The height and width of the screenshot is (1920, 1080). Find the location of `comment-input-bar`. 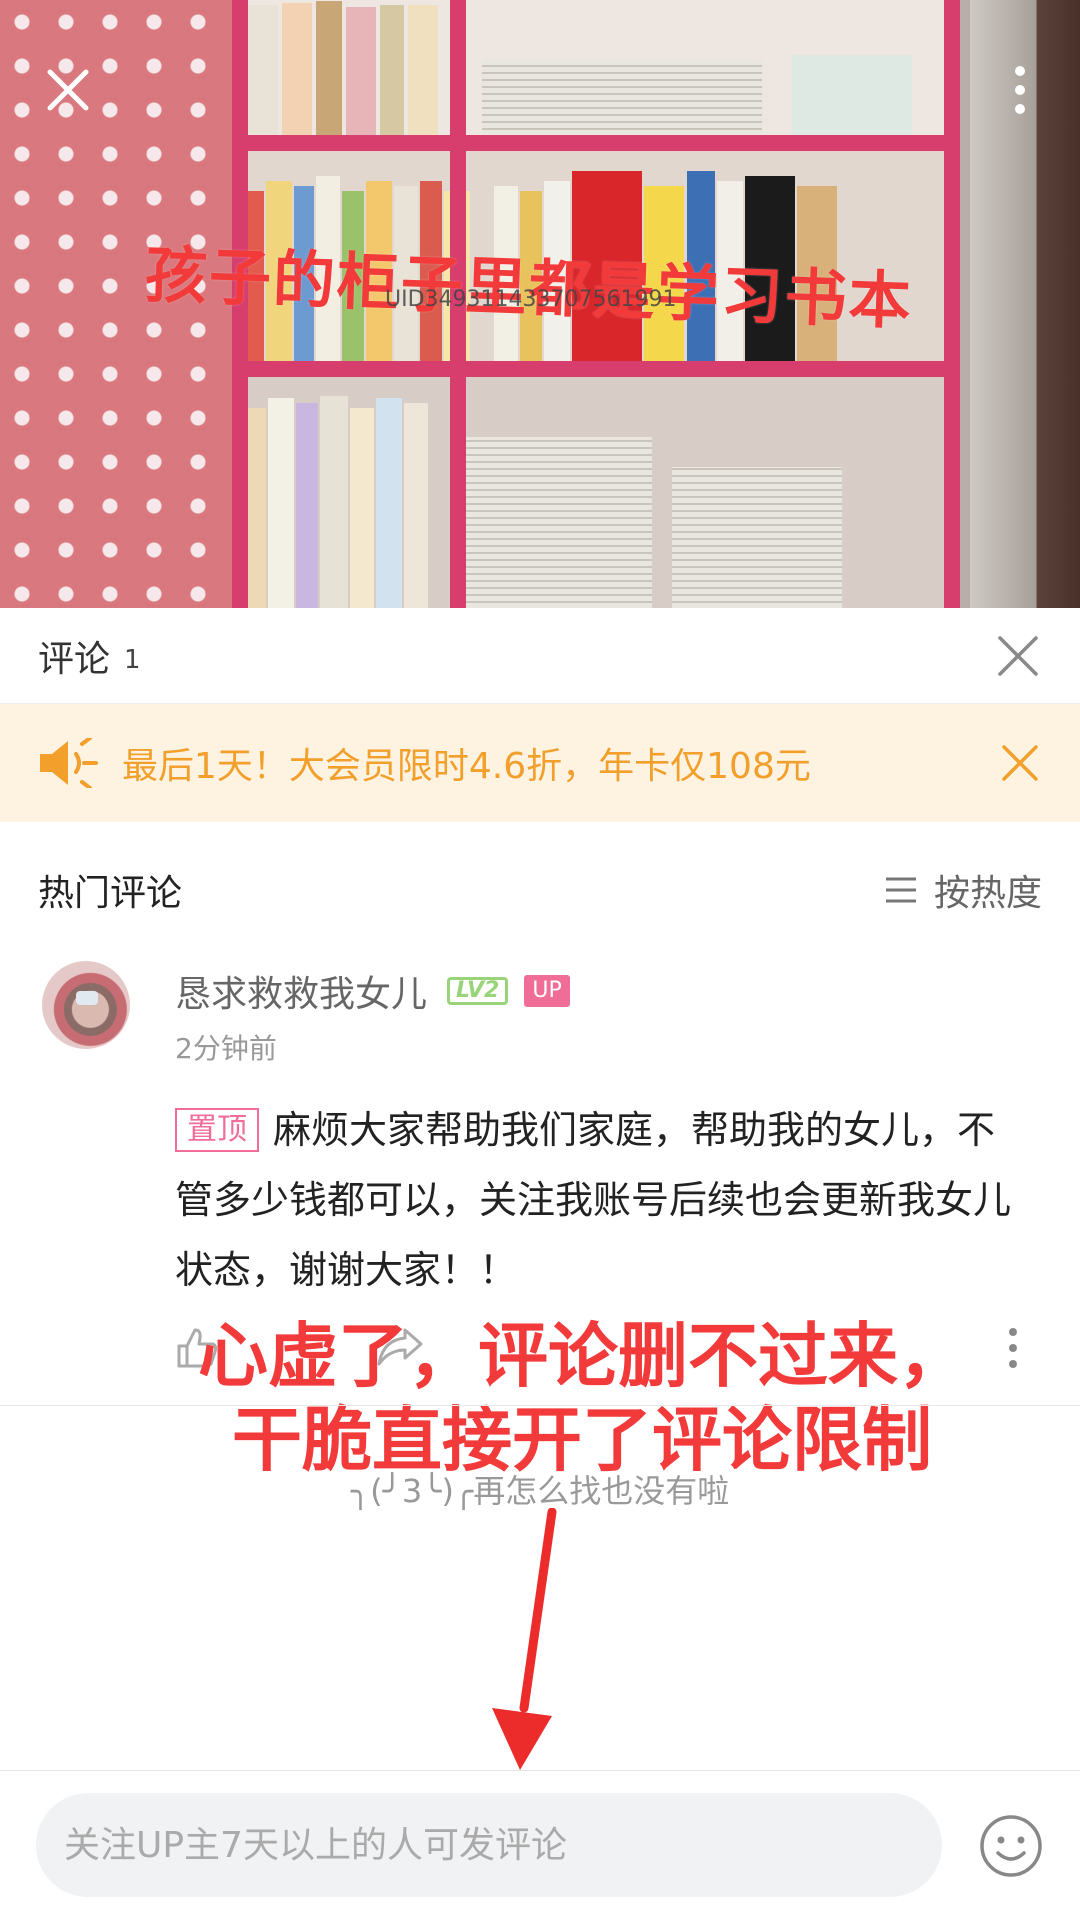

comment-input-bar is located at coordinates (540, 1845).